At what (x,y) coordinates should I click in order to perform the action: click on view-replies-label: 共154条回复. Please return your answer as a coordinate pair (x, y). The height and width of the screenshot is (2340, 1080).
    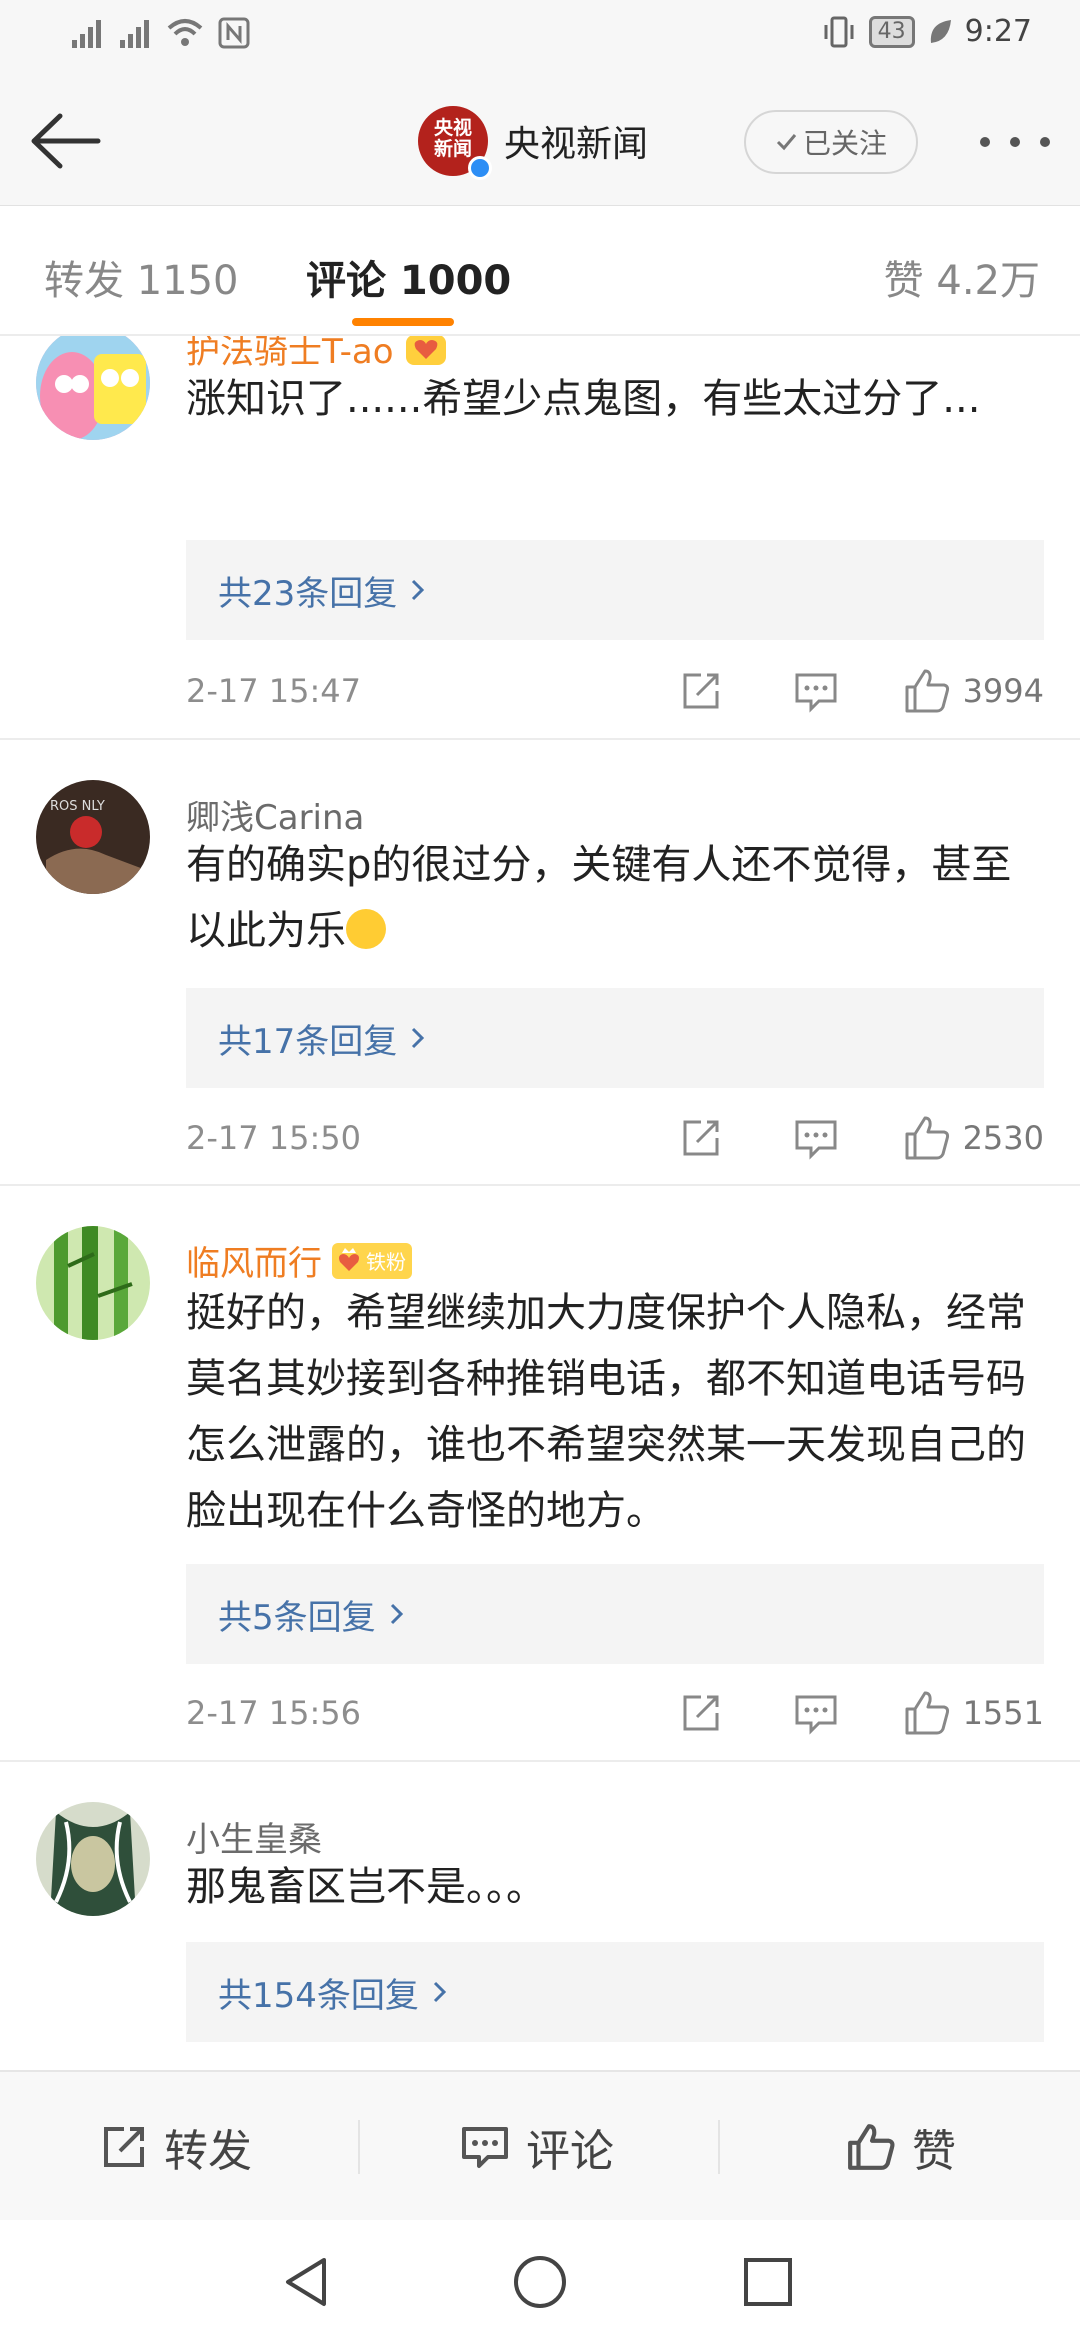
    Looking at the image, I should click on (318, 1995).